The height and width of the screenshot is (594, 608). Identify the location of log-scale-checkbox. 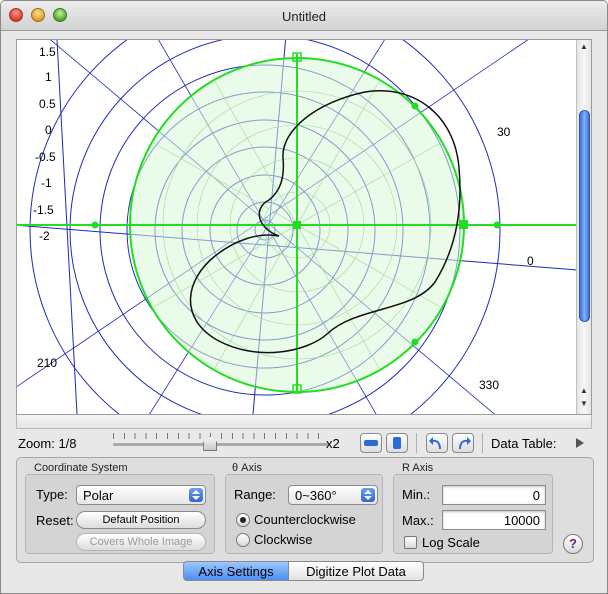
(410, 542).